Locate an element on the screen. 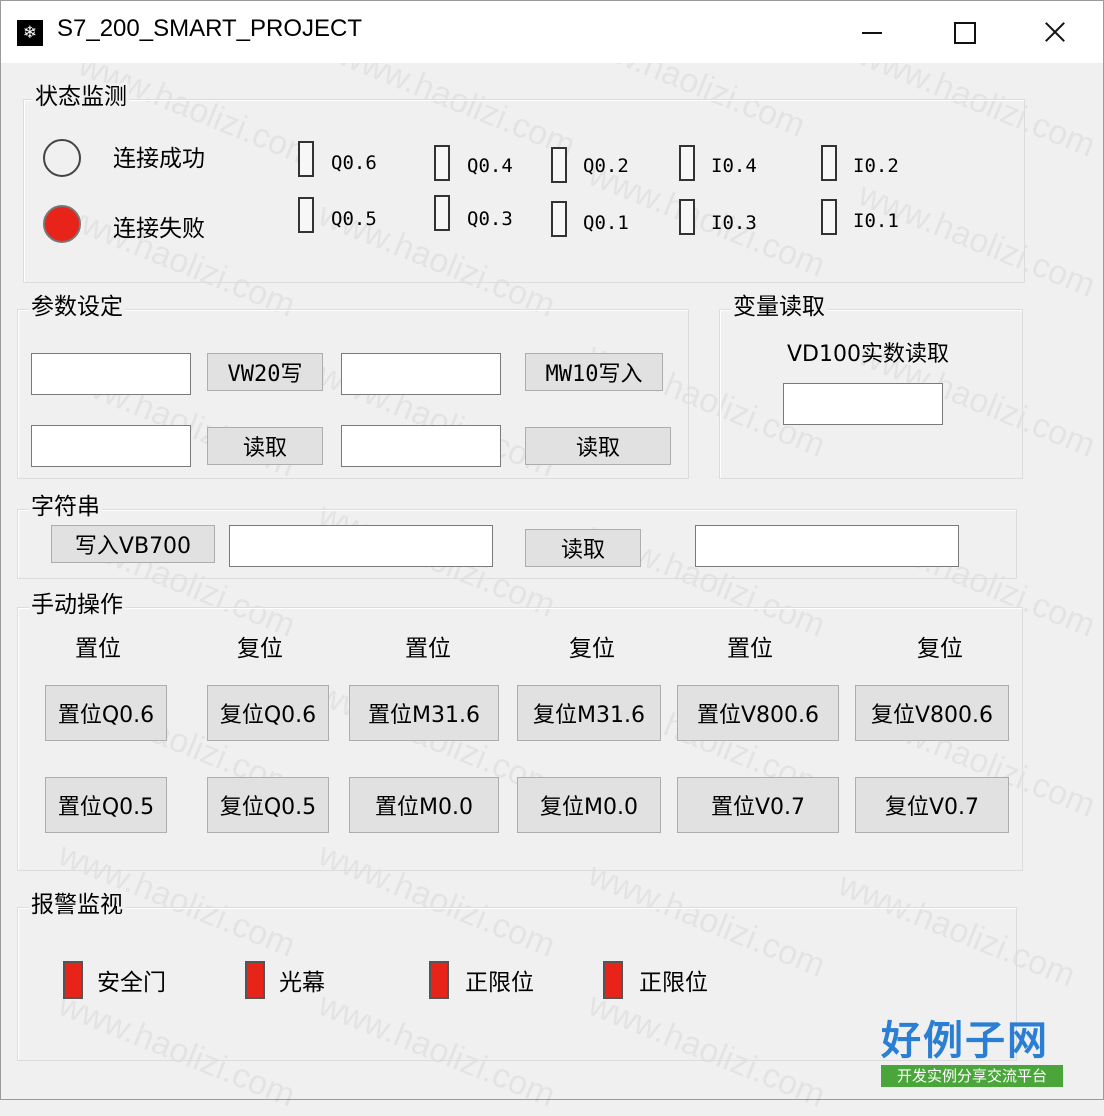 The height and width of the screenshot is (1116, 1104). reset-m00-button: 复位M0.0 is located at coordinates (589, 805).